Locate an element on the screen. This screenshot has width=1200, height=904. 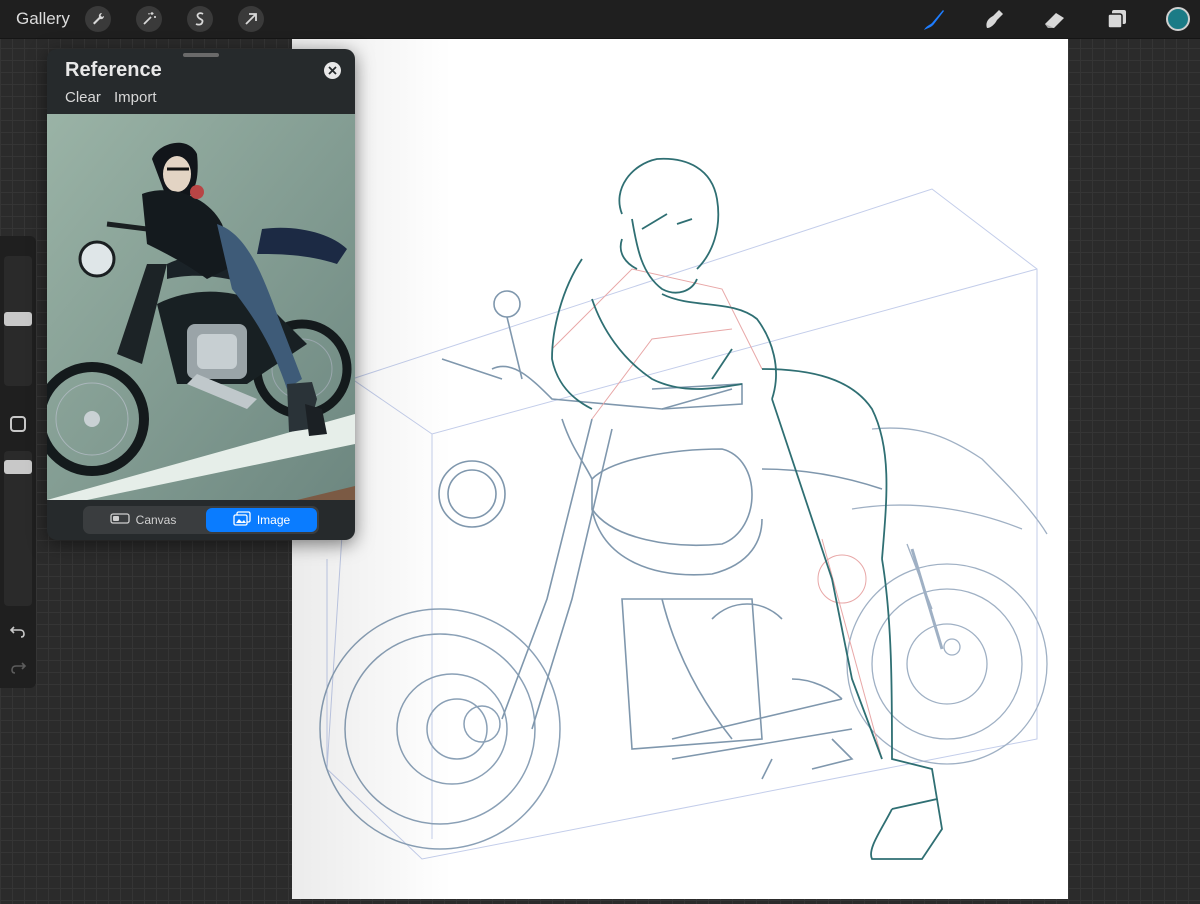
transform-arrow-icon is located at coordinates (251, 19).